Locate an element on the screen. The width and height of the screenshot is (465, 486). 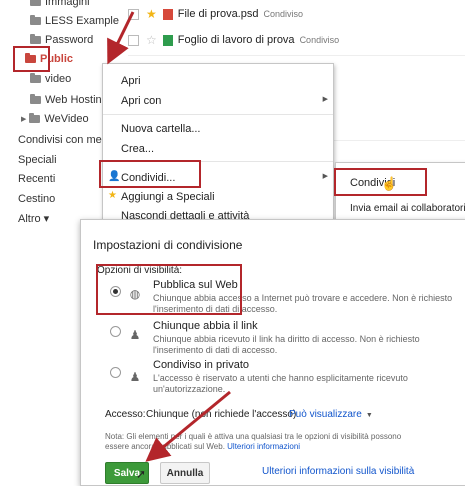
annotation-arrow-to-menu is located at coordinates (121, 38).